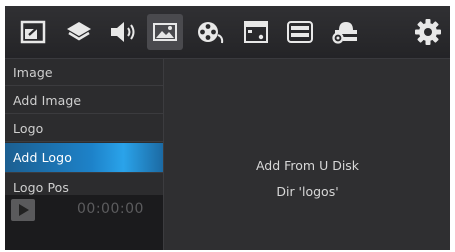 The height and width of the screenshot is (252, 455). What do you see at coordinates (33, 32) in the screenshot?
I see `picture-in-picture-icon` at bounding box center [33, 32].